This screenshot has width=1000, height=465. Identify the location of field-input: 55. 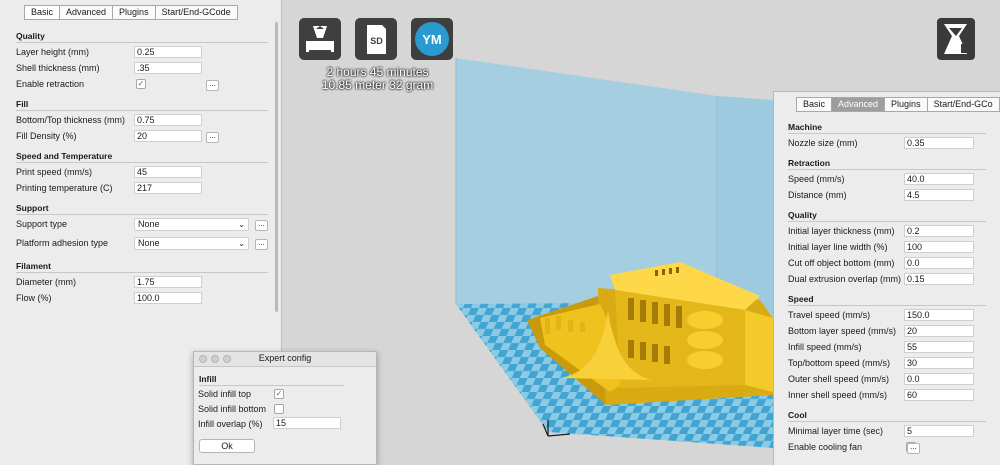
(939, 347).